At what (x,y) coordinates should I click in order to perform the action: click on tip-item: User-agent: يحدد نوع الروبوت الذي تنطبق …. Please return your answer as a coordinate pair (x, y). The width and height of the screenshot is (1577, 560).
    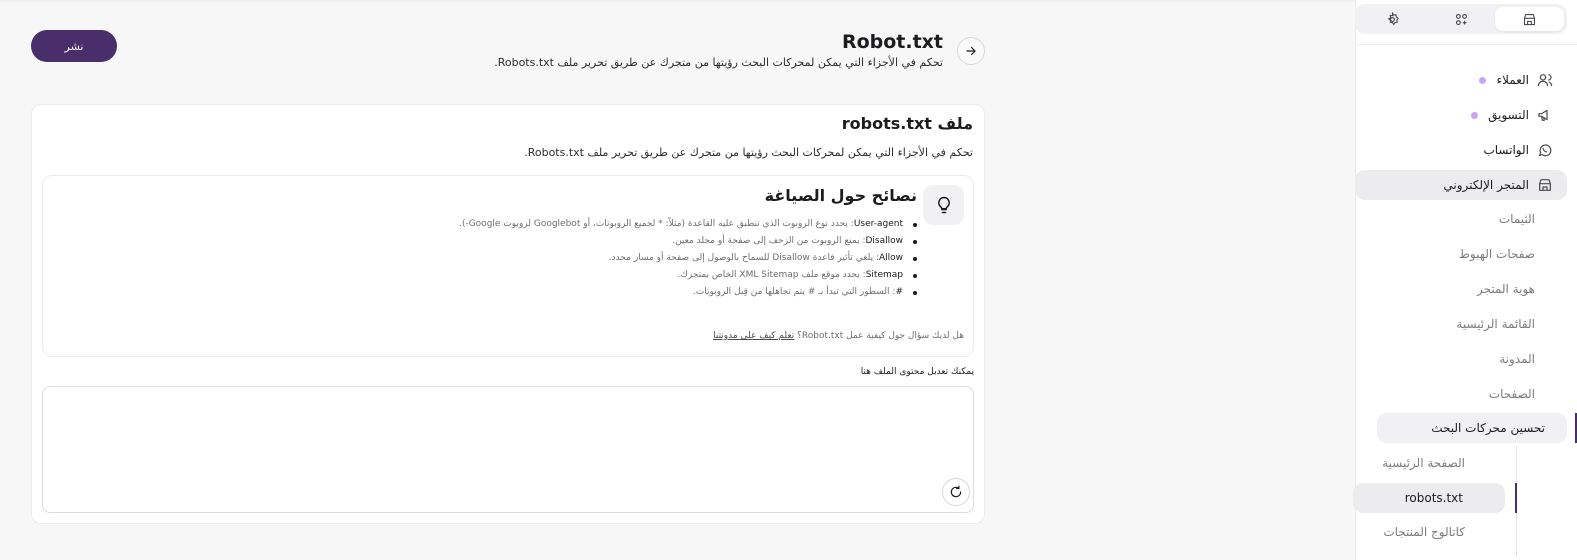
    Looking at the image, I should click on (688, 224).